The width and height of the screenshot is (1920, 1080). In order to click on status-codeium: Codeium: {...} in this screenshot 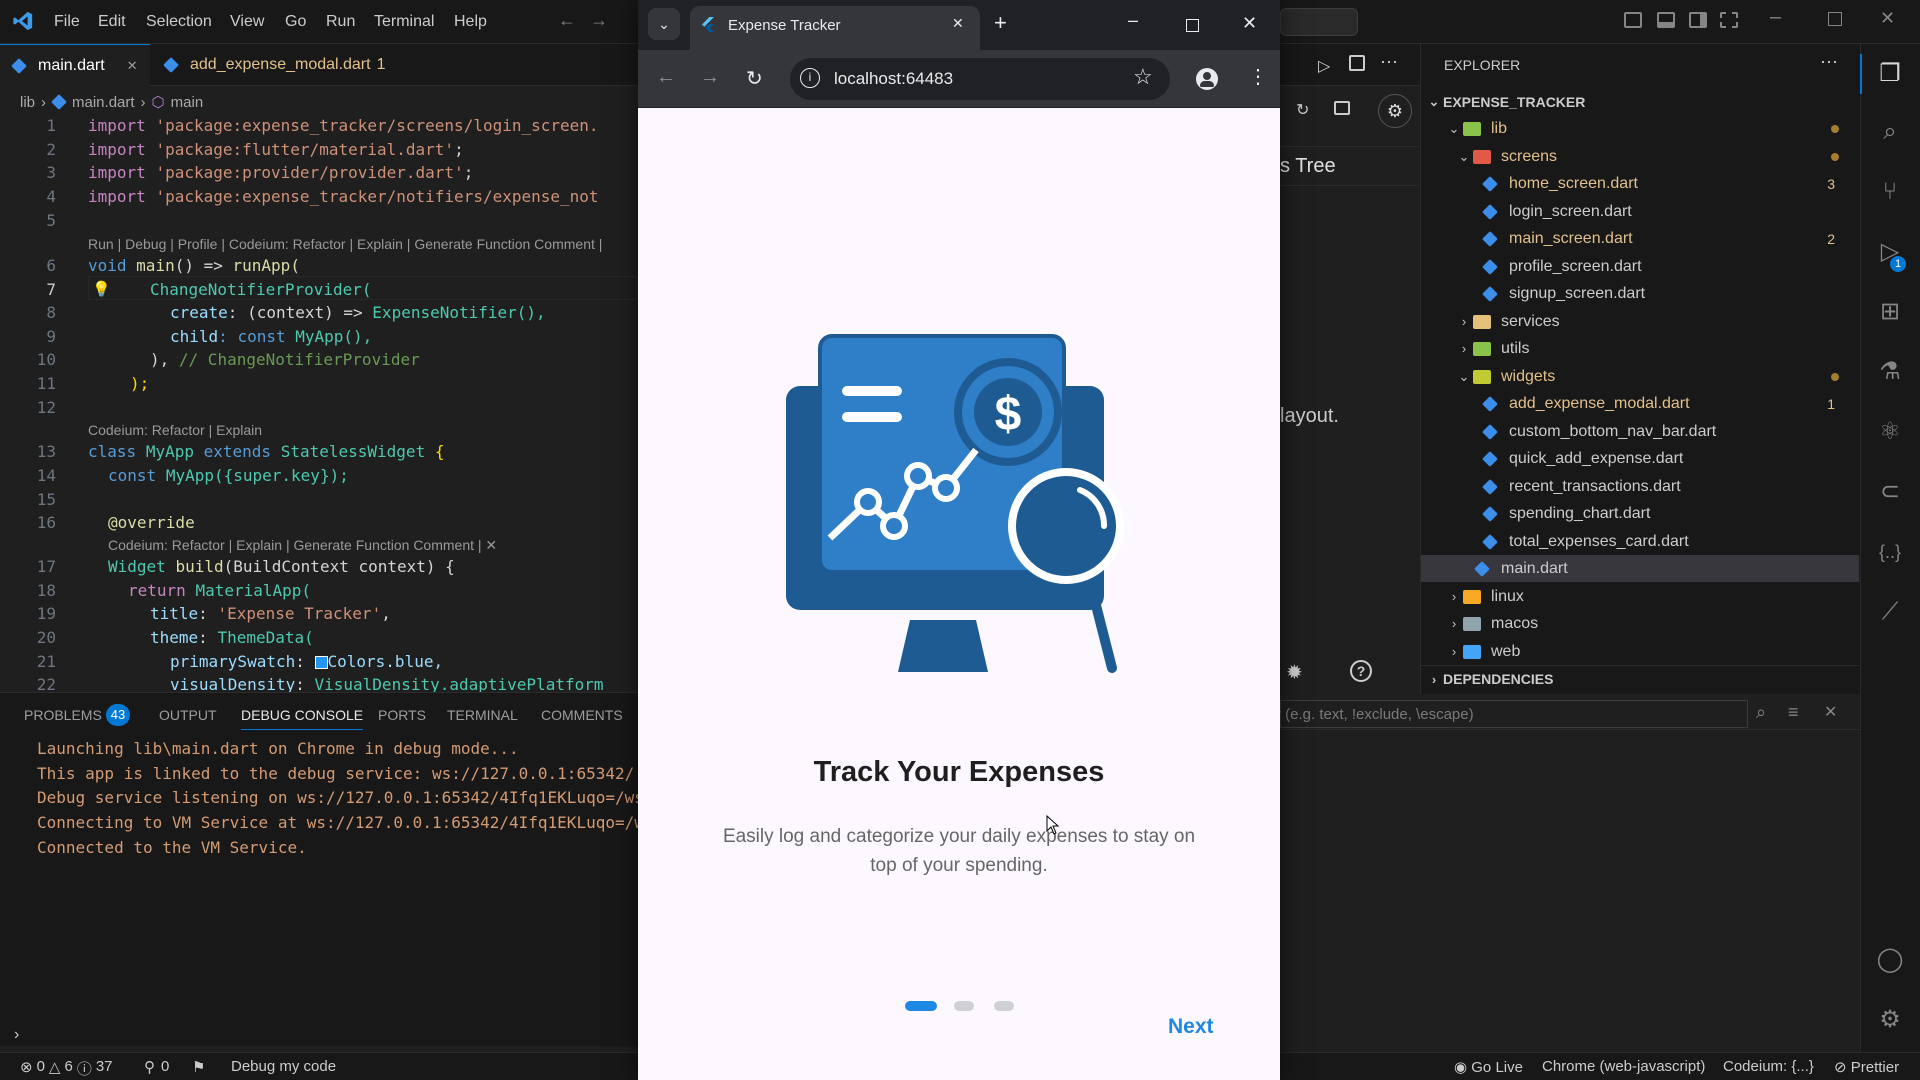, I will do `click(1768, 1066)`.